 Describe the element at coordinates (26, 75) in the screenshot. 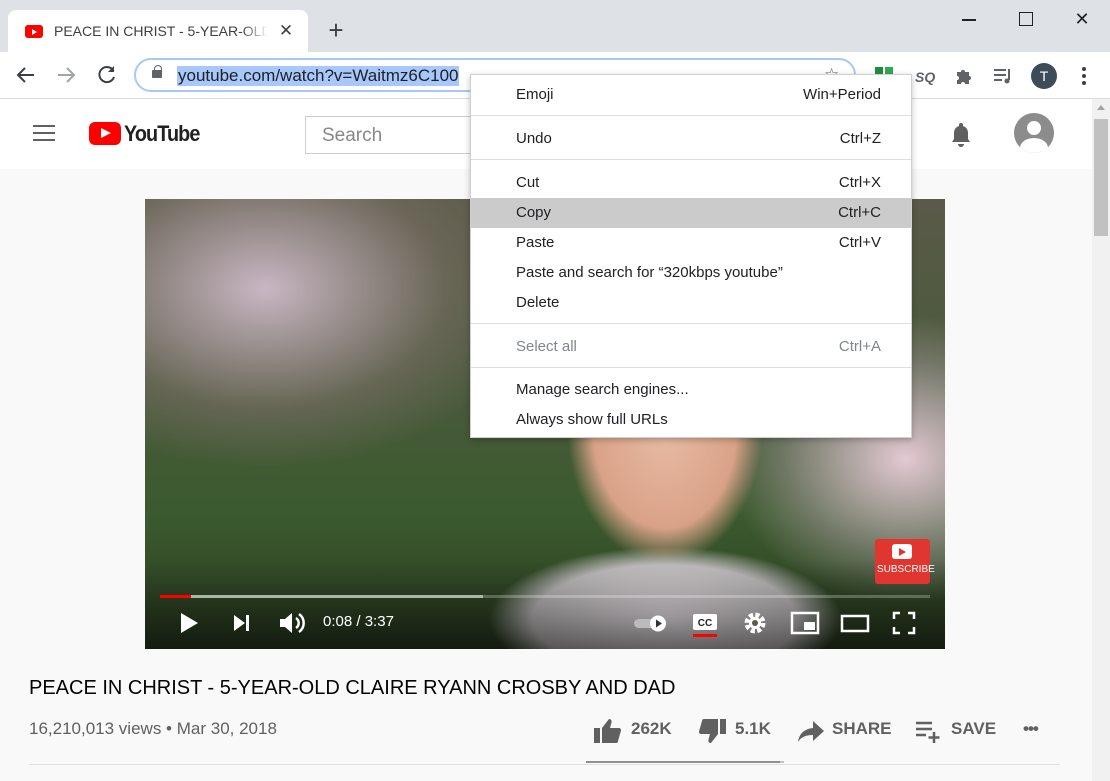

I see `back-arrow-icon` at that location.